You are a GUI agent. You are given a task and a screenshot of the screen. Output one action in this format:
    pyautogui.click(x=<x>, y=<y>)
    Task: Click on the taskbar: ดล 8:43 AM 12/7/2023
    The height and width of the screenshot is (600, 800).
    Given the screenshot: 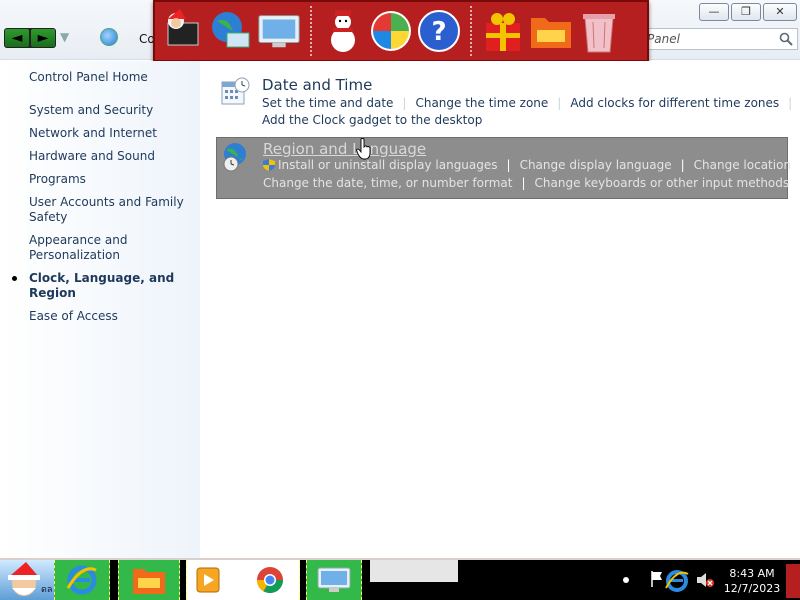 What is the action you would take?
    pyautogui.click(x=400, y=579)
    